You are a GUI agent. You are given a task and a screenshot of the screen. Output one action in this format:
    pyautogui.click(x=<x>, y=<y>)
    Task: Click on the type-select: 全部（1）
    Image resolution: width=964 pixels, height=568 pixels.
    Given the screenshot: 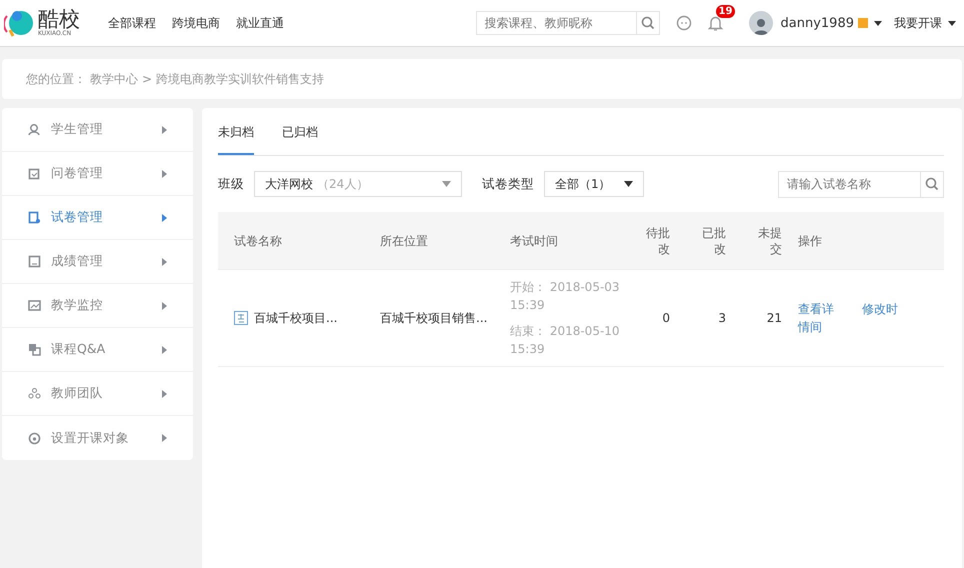 What is the action you would take?
    pyautogui.click(x=594, y=184)
    